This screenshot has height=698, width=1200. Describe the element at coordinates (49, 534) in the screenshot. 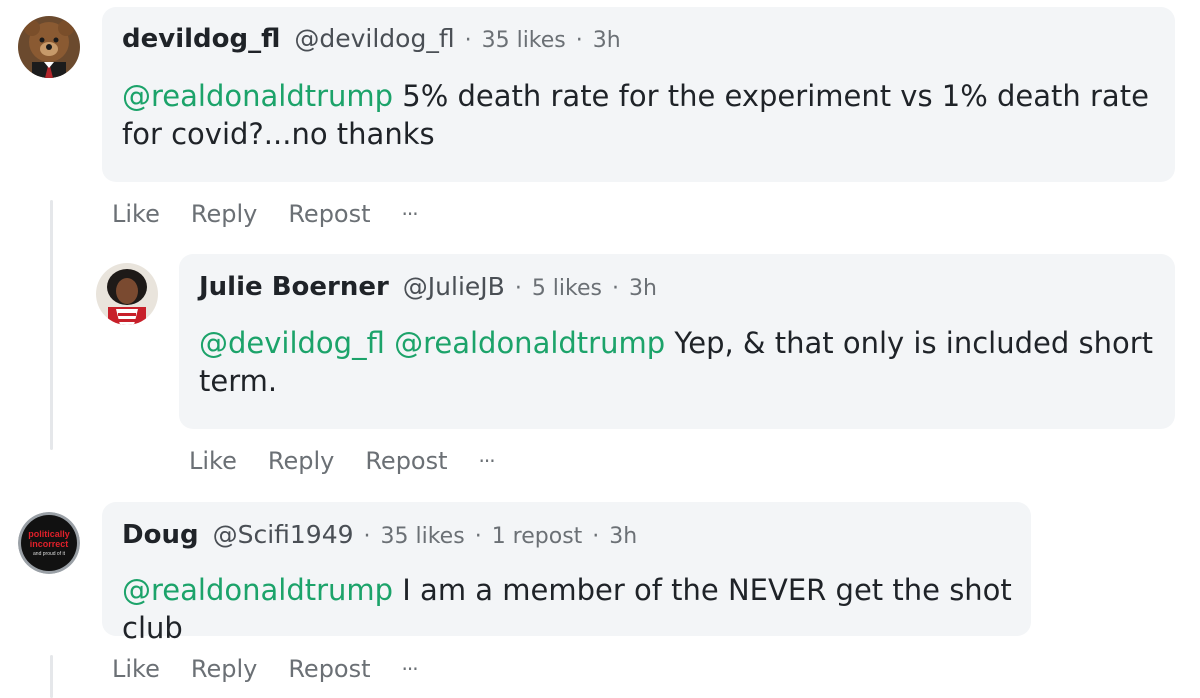

I see `avatar-text-line1: politically` at that location.